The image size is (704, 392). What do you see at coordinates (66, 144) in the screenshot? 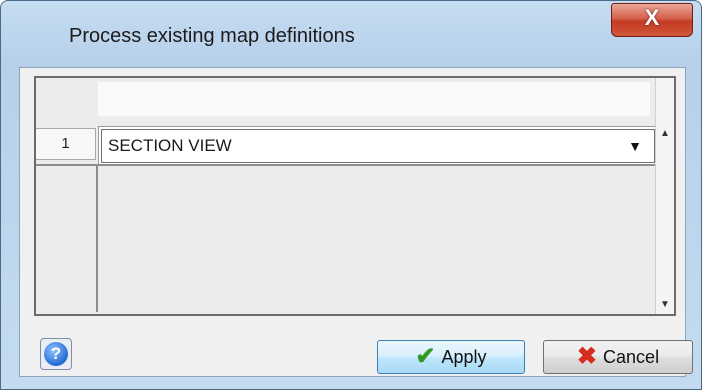
I see `row-number: 1` at bounding box center [66, 144].